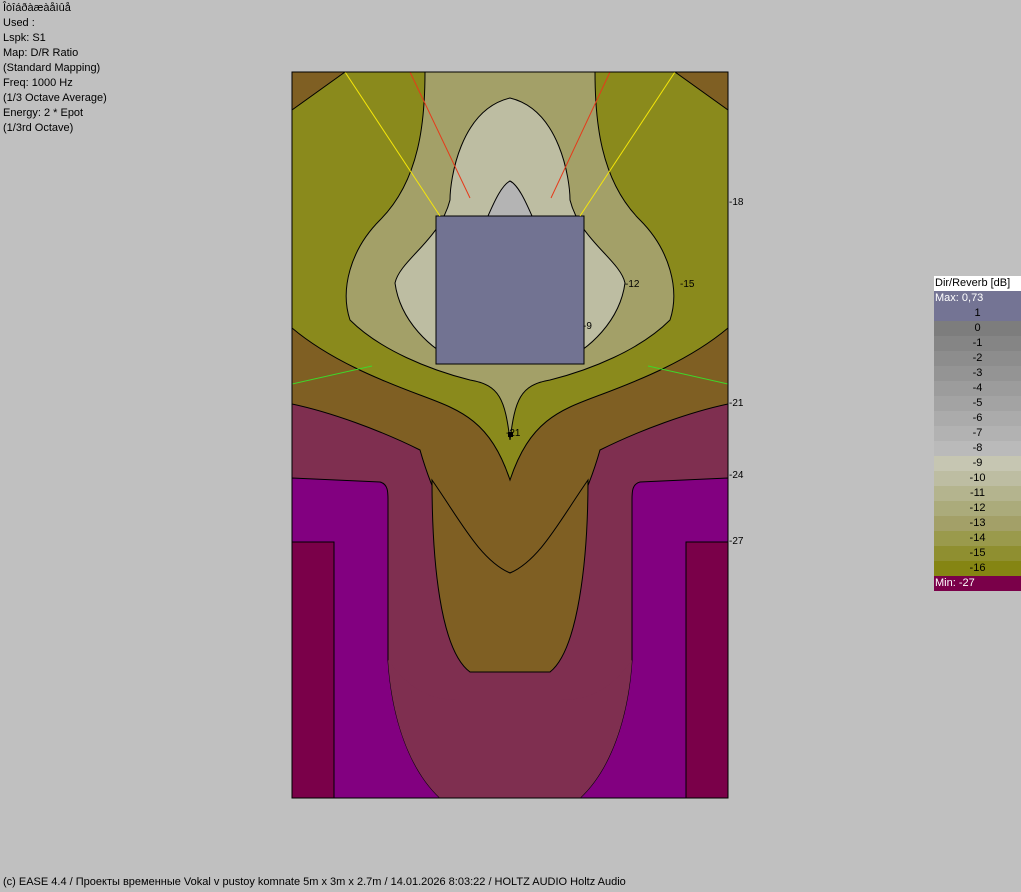 Image resolution: width=1021 pixels, height=892 pixels. Describe the element at coordinates (977, 568) in the screenshot. I see `legend-row: -16` at that location.